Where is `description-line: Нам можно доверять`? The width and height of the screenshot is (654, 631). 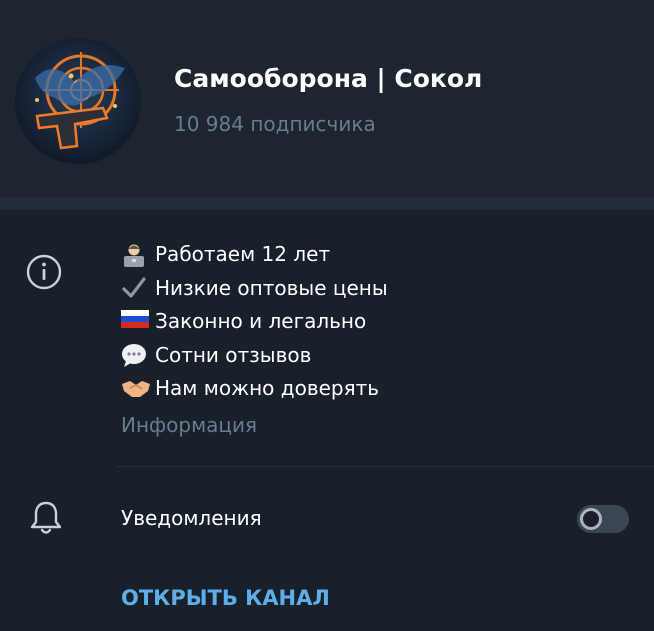
description-line: Нам можно доверять is located at coordinates (381, 389).